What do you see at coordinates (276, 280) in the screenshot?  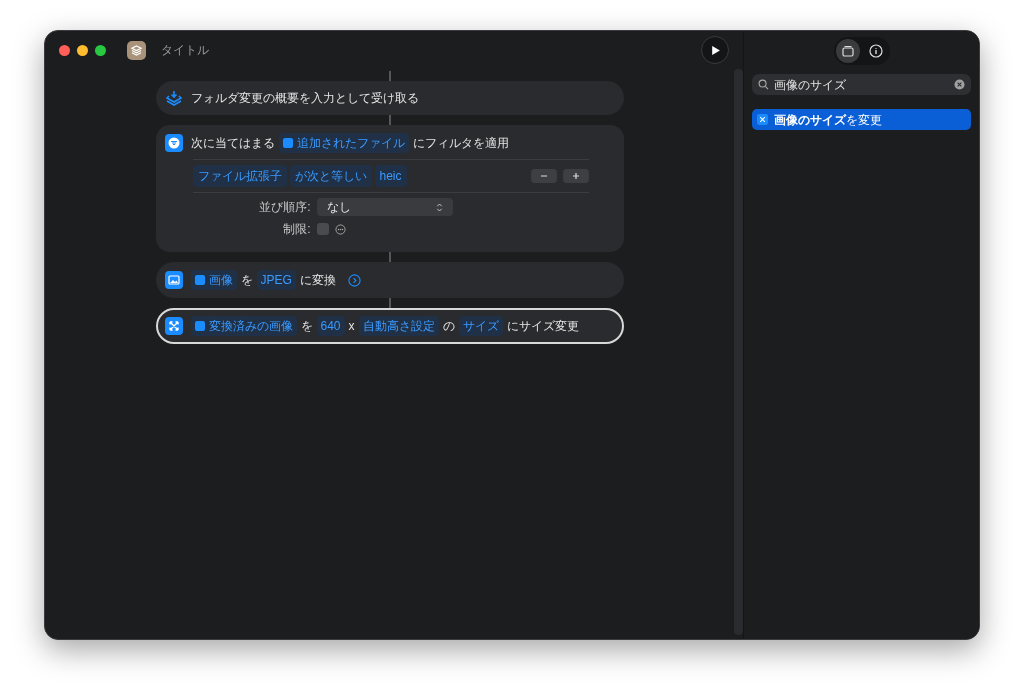 I see `variable-token: JPEG` at bounding box center [276, 280].